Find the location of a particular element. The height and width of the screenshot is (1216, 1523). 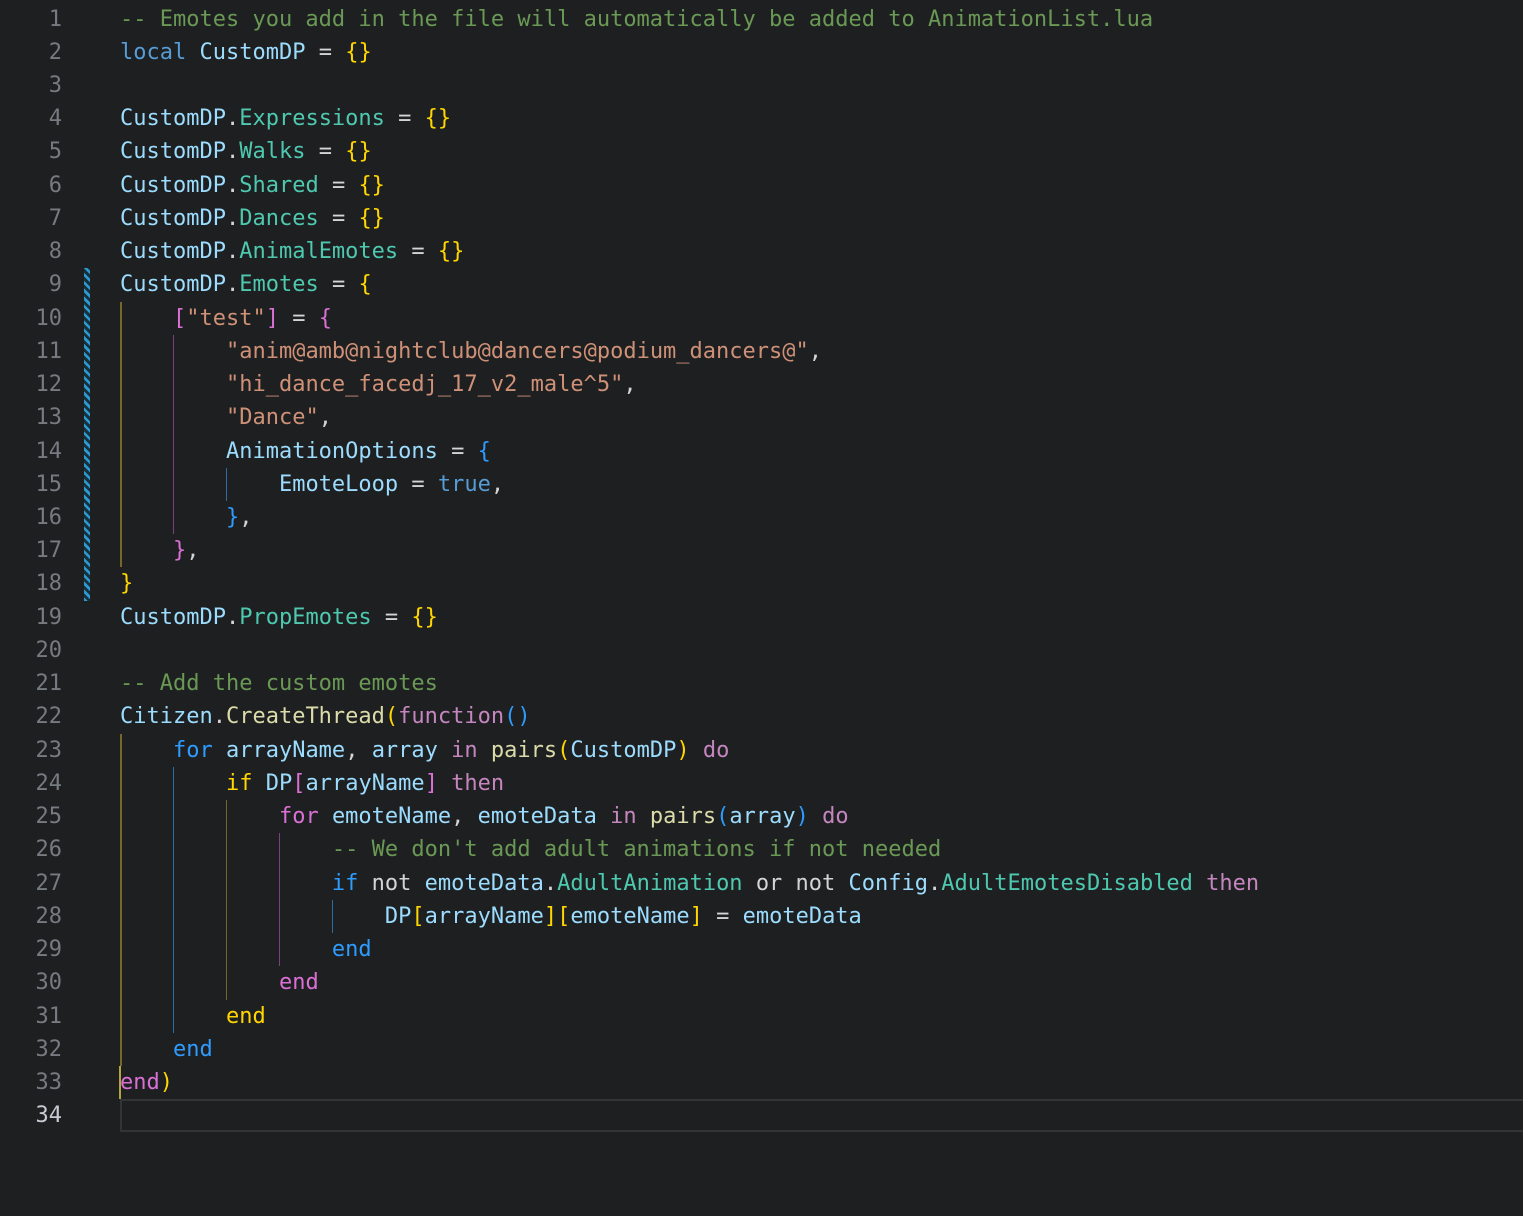

line-number: 19 is located at coordinates (31, 617).